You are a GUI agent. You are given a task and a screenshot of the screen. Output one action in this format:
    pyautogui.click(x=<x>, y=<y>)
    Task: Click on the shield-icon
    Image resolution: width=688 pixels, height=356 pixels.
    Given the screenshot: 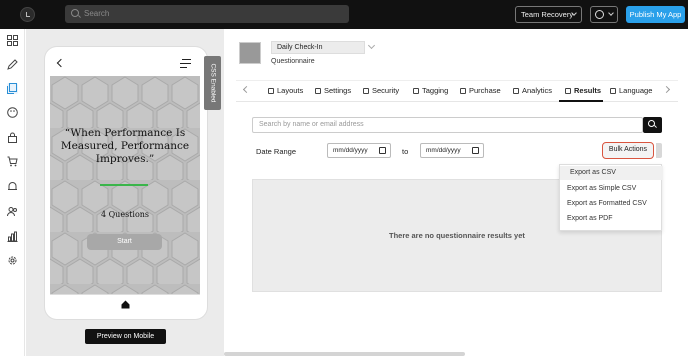 What is the action you would take?
    pyautogui.click(x=366, y=91)
    